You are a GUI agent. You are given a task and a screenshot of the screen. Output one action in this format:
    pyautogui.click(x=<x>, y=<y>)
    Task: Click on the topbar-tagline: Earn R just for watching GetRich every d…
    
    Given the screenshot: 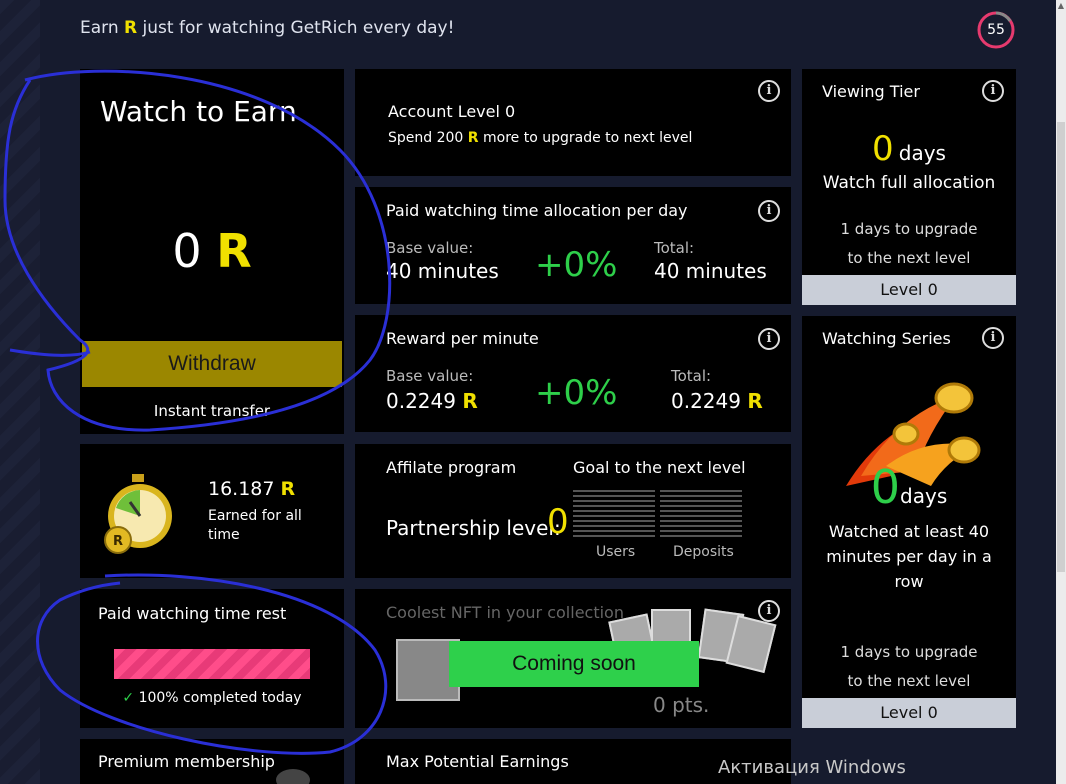 What is the action you would take?
    pyautogui.click(x=267, y=28)
    